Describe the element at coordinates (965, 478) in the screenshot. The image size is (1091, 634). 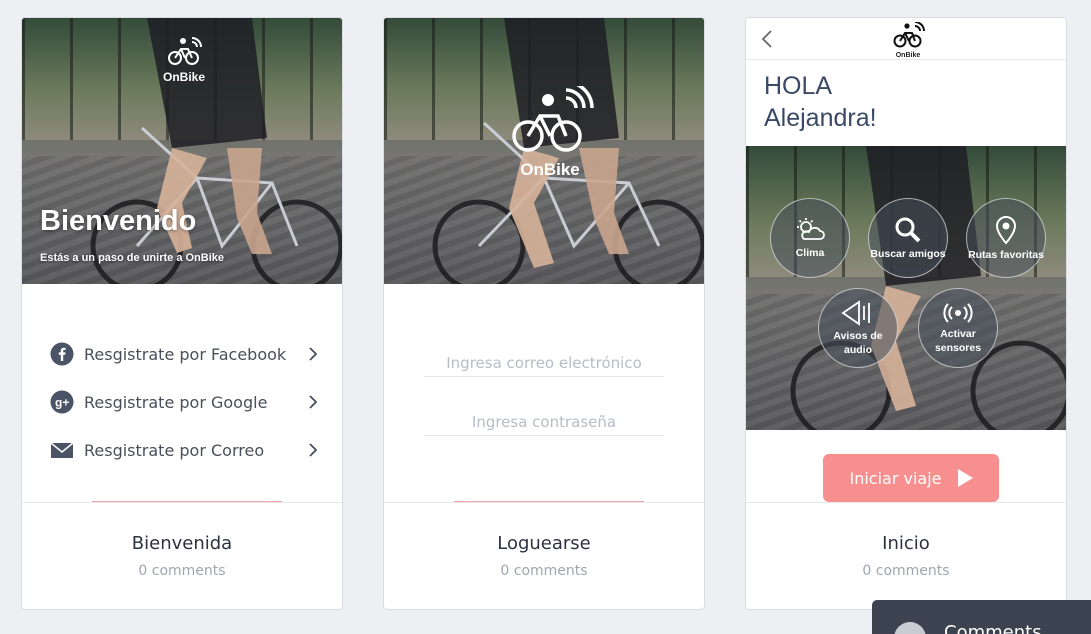
I see `play-icon` at that location.